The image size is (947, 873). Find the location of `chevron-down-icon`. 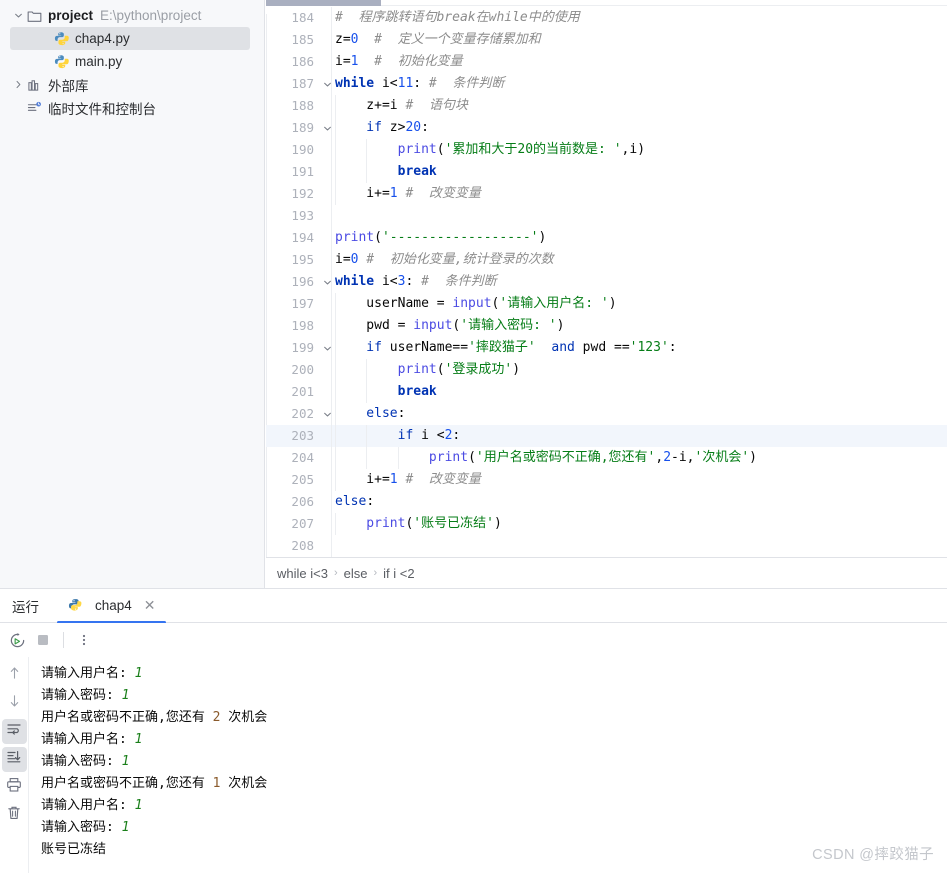

chevron-down-icon is located at coordinates (18, 16).